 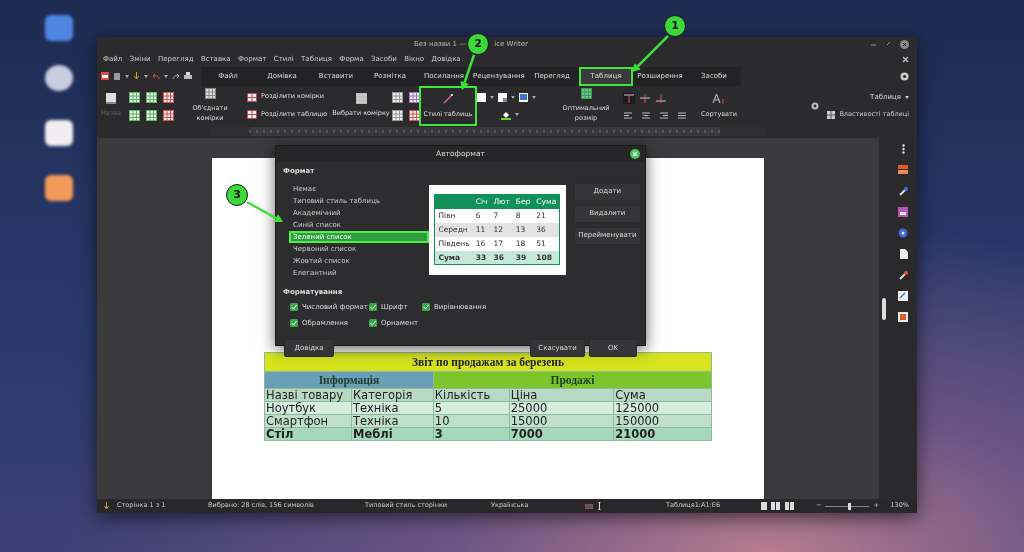 I want to click on save-icon, so click(x=105, y=76).